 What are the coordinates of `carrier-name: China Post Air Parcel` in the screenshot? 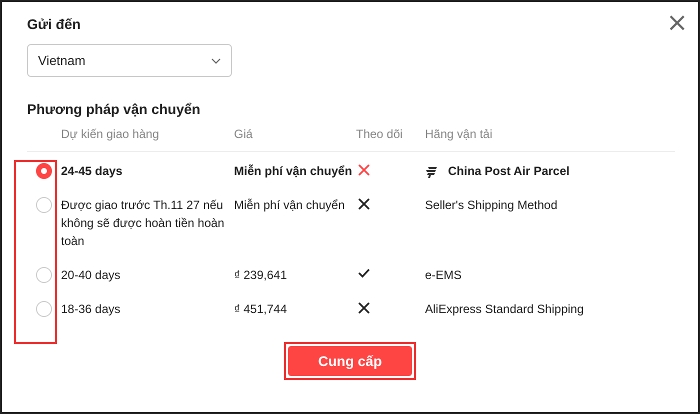 It's located at (509, 171).